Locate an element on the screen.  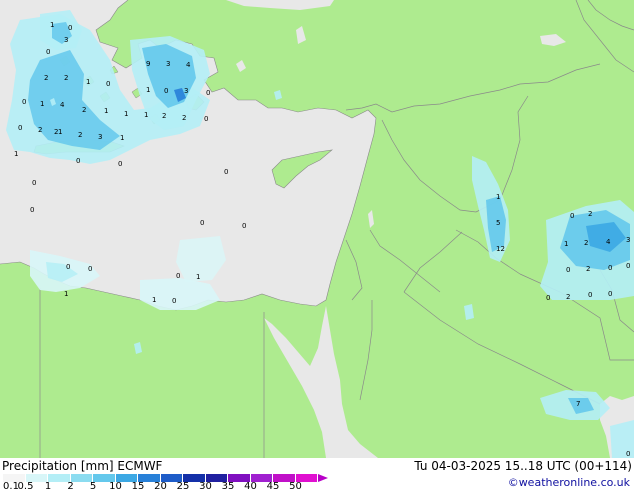
legend-tick-label: 10 is located at coordinates (115, 486).